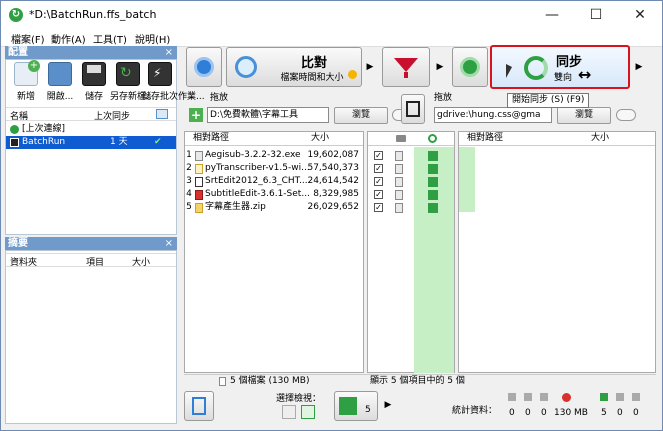 This screenshot has height=431, width=663. Describe the element at coordinates (361, 115) in the screenshot. I see `left-browse-button: 瀏覽` at that location.